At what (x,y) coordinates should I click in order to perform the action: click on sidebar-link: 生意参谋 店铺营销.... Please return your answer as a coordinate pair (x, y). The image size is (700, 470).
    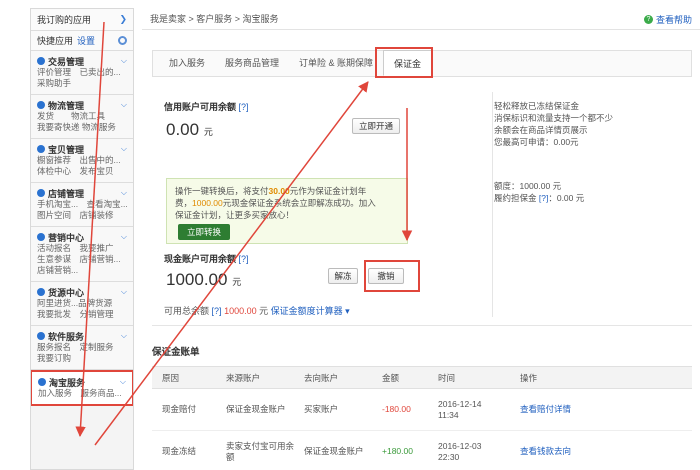
    Looking at the image, I should click on (82, 259).